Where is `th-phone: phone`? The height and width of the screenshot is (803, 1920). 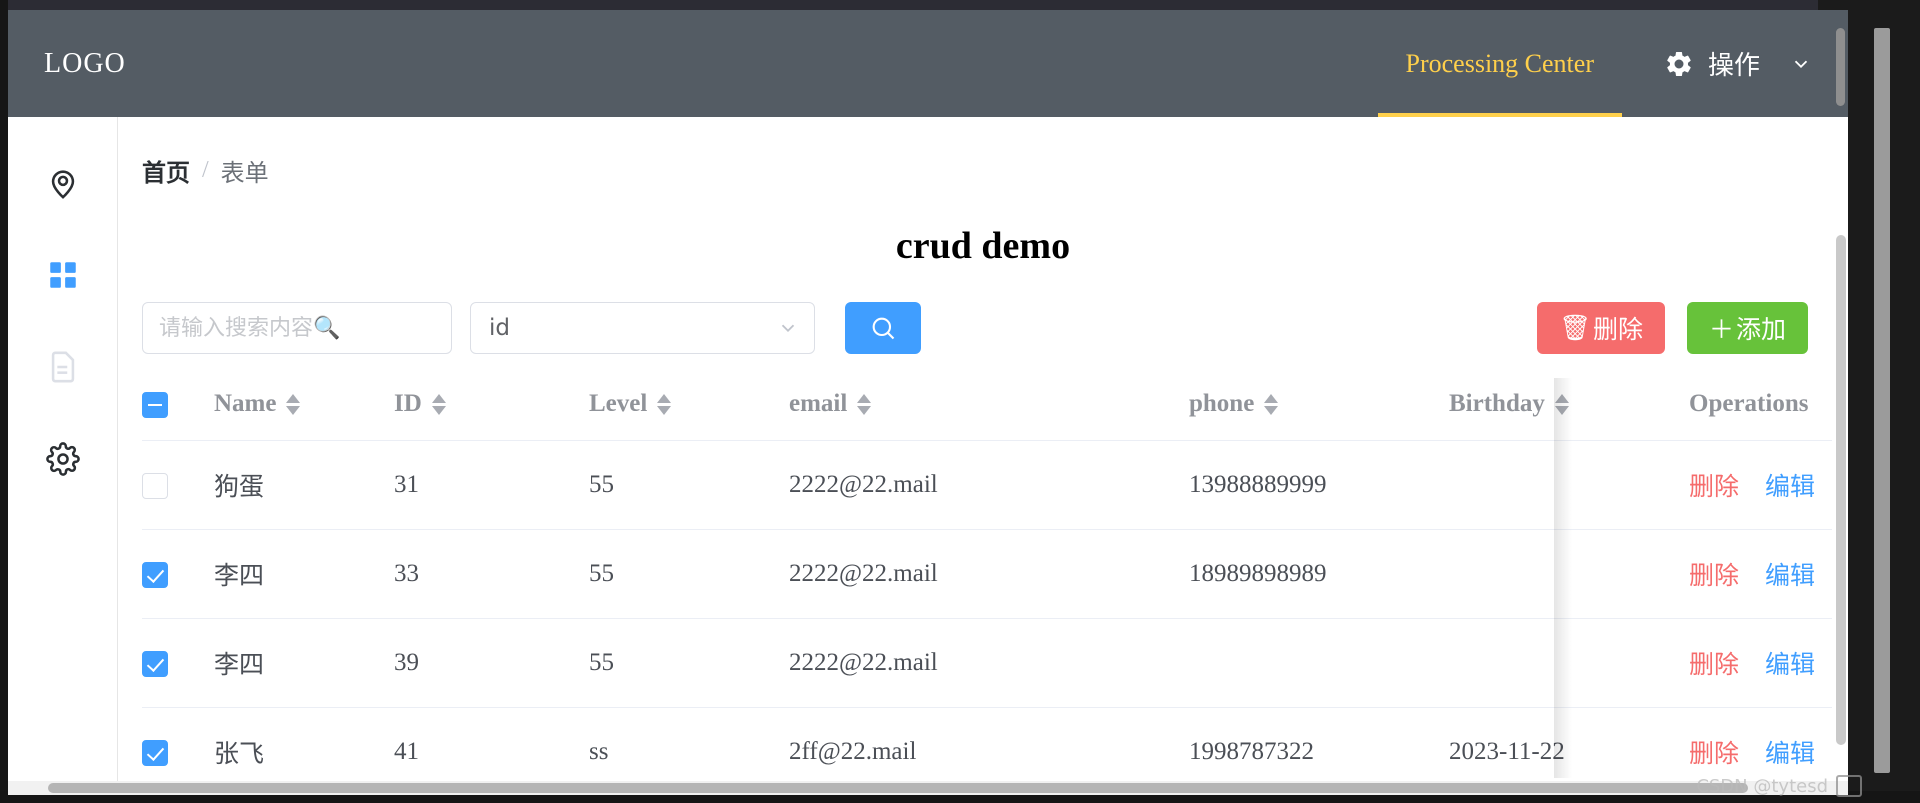 th-phone: phone is located at coordinates (1319, 410).